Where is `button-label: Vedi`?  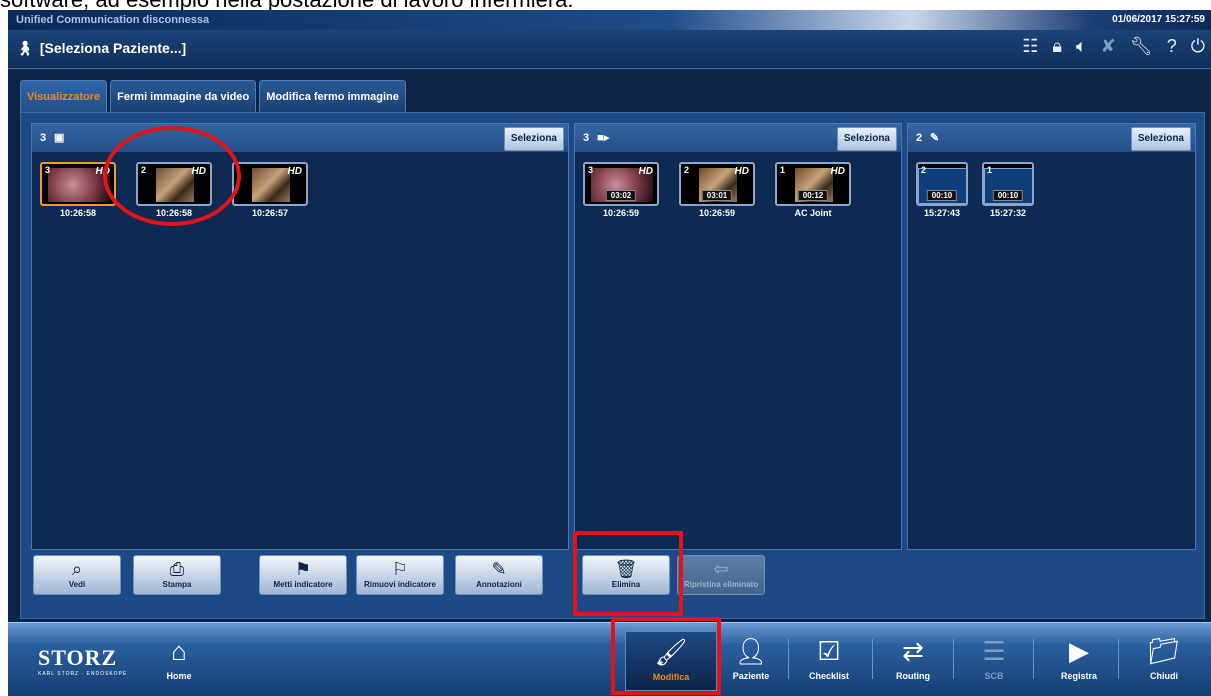
button-label: Vedi is located at coordinates (77, 584).